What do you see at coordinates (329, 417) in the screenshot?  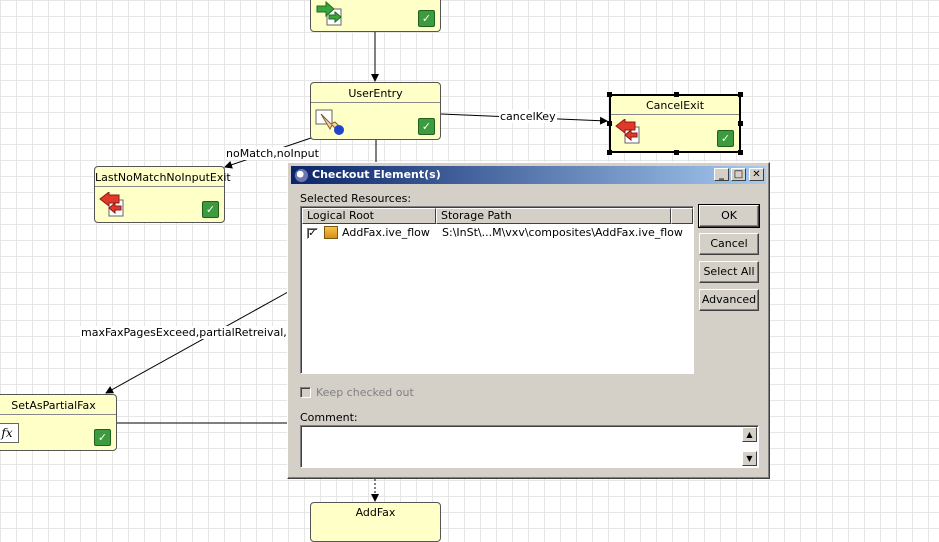 I see `comment-label: Comment:` at bounding box center [329, 417].